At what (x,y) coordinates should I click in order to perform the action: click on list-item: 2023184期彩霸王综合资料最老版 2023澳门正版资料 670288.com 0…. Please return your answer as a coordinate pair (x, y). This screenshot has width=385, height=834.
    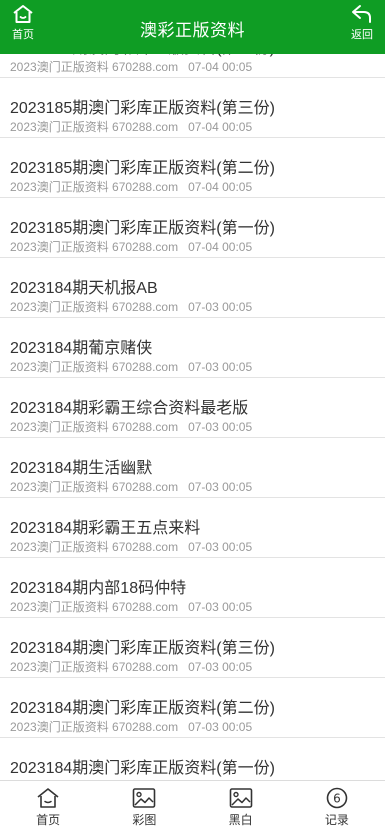
    Looking at the image, I should click on (192, 408).